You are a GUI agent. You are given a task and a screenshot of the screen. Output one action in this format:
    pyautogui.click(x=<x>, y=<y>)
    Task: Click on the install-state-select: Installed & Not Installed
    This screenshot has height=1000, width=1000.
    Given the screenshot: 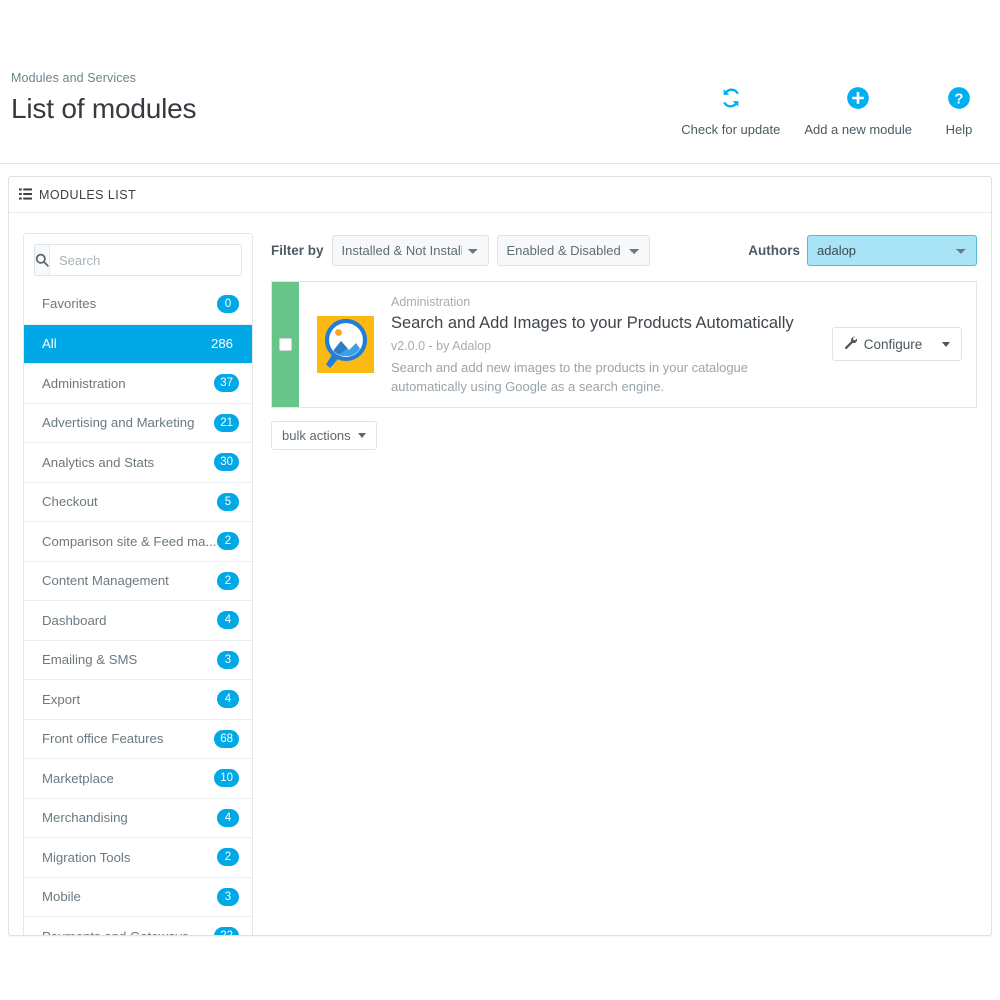 What is the action you would take?
    pyautogui.click(x=410, y=250)
    